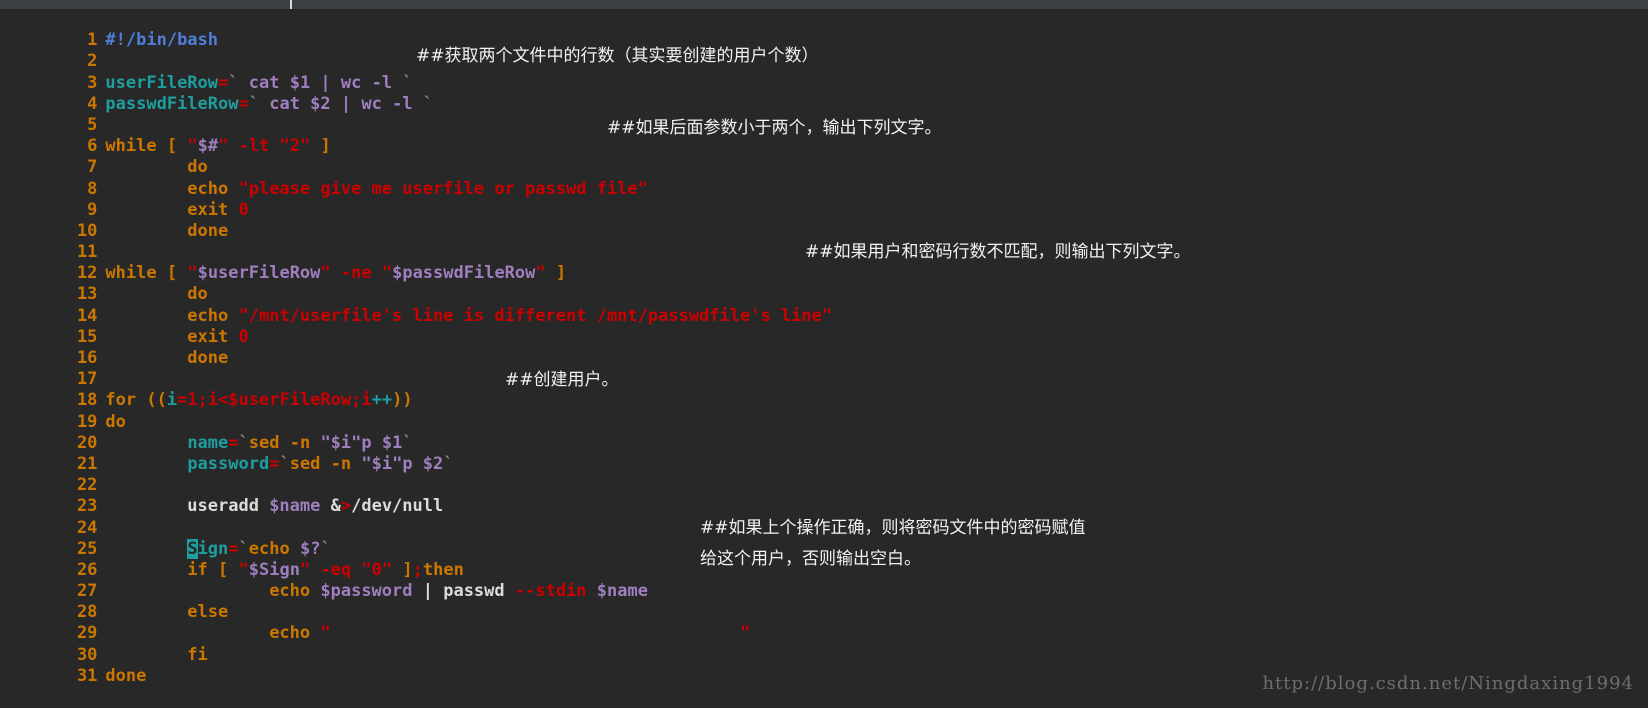 The height and width of the screenshot is (708, 1648). Describe the element at coordinates (824, 29) in the screenshot. I see `code-line: 1 #!/bin/bash` at that location.